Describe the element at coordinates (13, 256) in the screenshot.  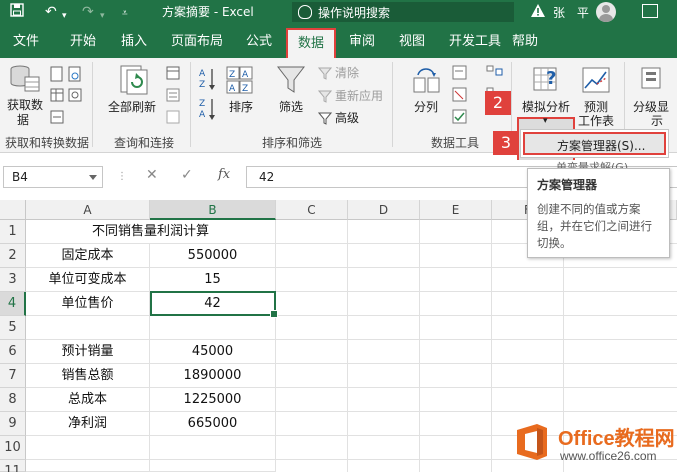
I see `row-header-2: 2` at that location.